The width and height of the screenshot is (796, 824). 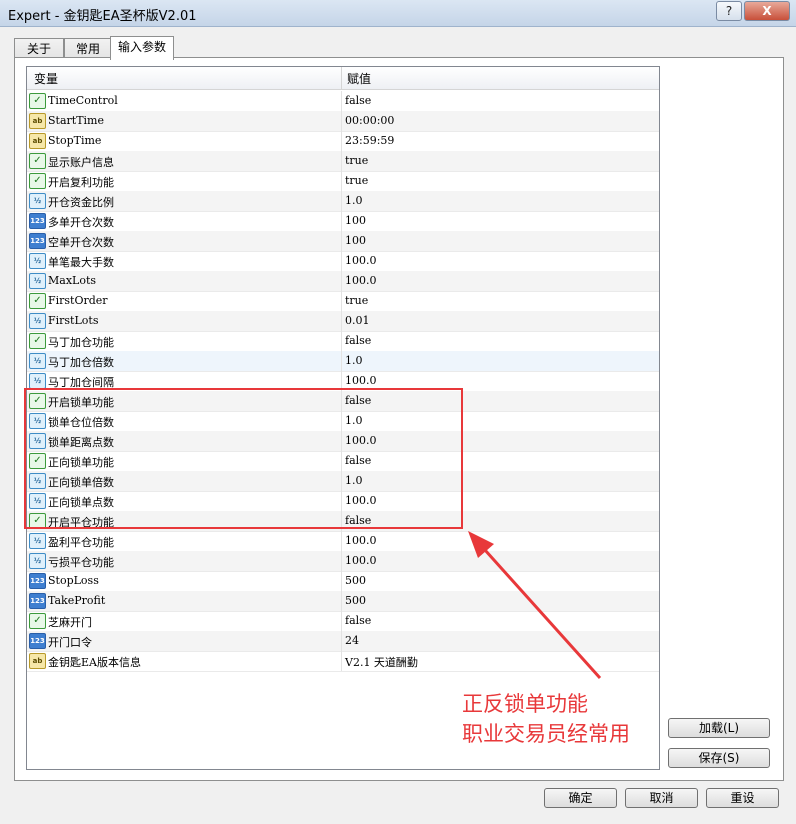 I want to click on parameter-row: ✓ FirstOrder true, so click(x=343, y=301).